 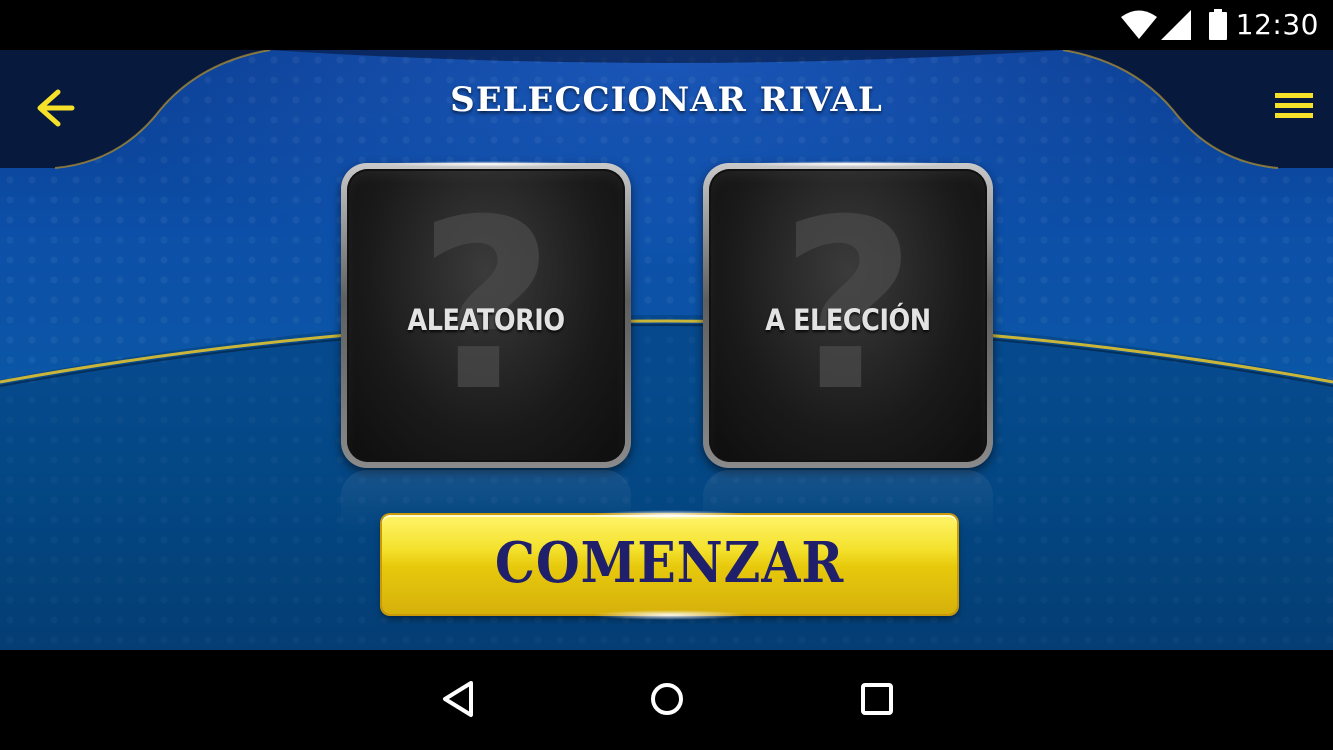 What do you see at coordinates (458, 700) in the screenshot?
I see `nav-back-icon` at bounding box center [458, 700].